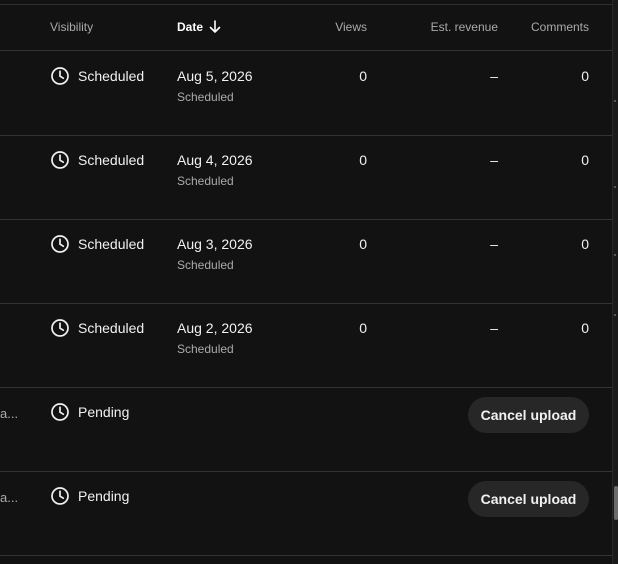 This screenshot has width=618, height=564. Describe the element at coordinates (615, 282) in the screenshot. I see `vertical-scrollbar` at that location.